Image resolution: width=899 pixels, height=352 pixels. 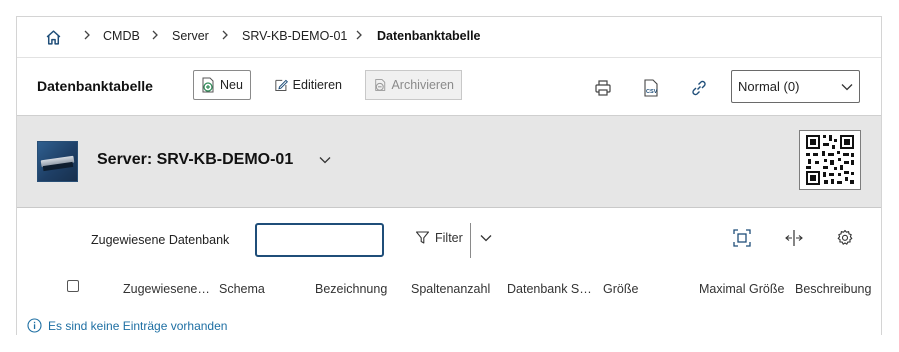 I want to click on svg-text: CSV, so click(x=652, y=92).